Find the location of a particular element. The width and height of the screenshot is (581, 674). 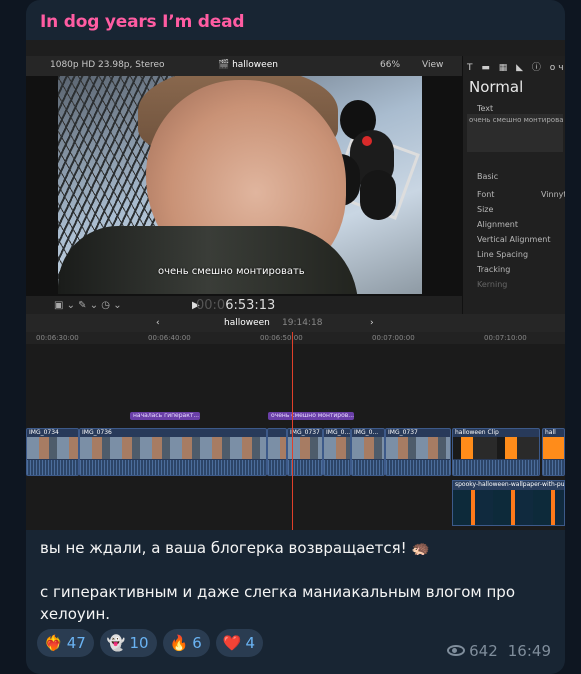

ruler-tick: 00:07:10:00 is located at coordinates (505, 338).